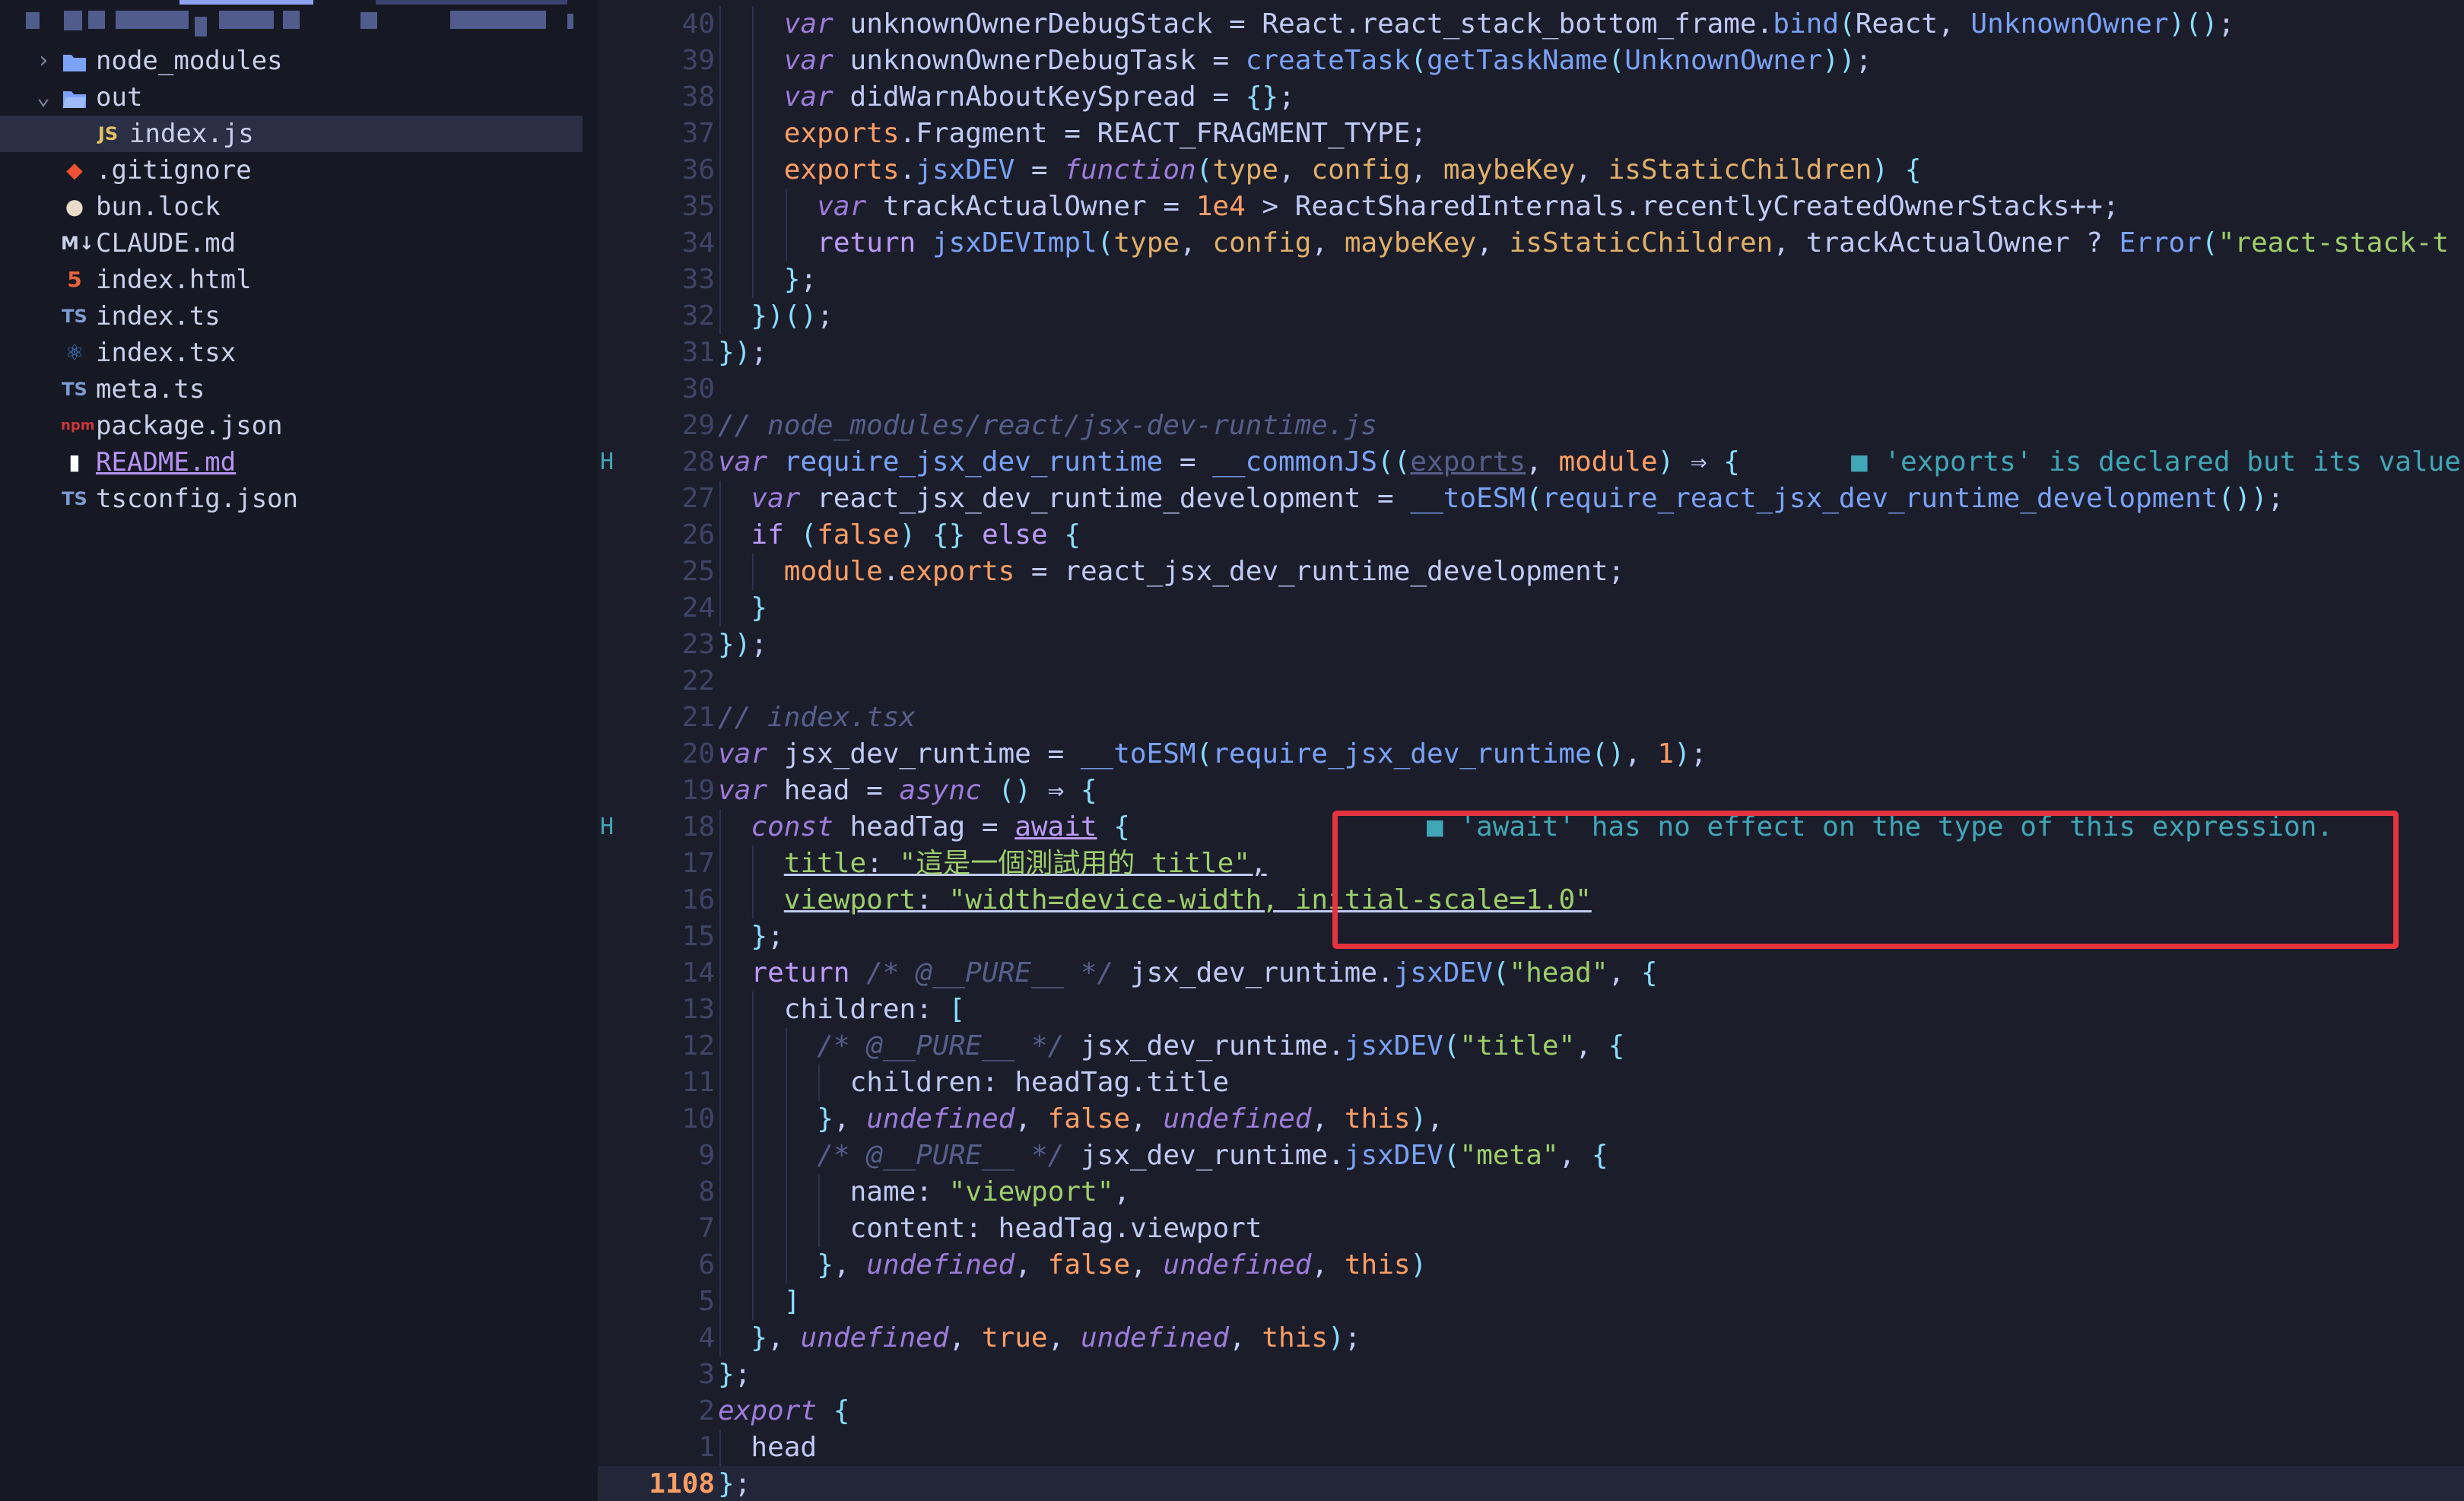  I want to click on current-code-line: 1108};, so click(1531, 1483).